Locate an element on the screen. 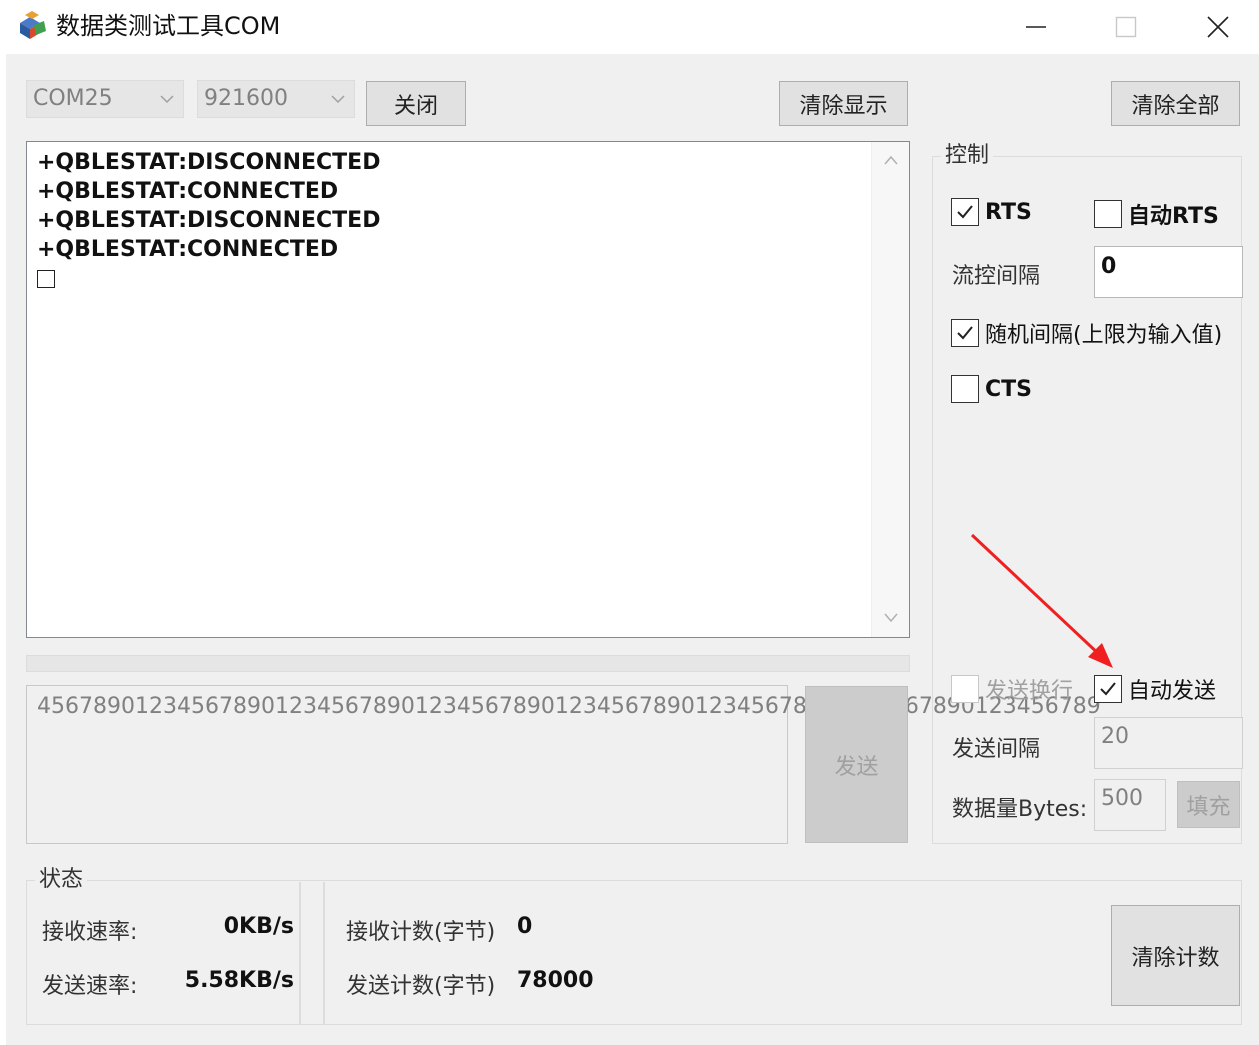  close-icon is located at coordinates (1218, 27).